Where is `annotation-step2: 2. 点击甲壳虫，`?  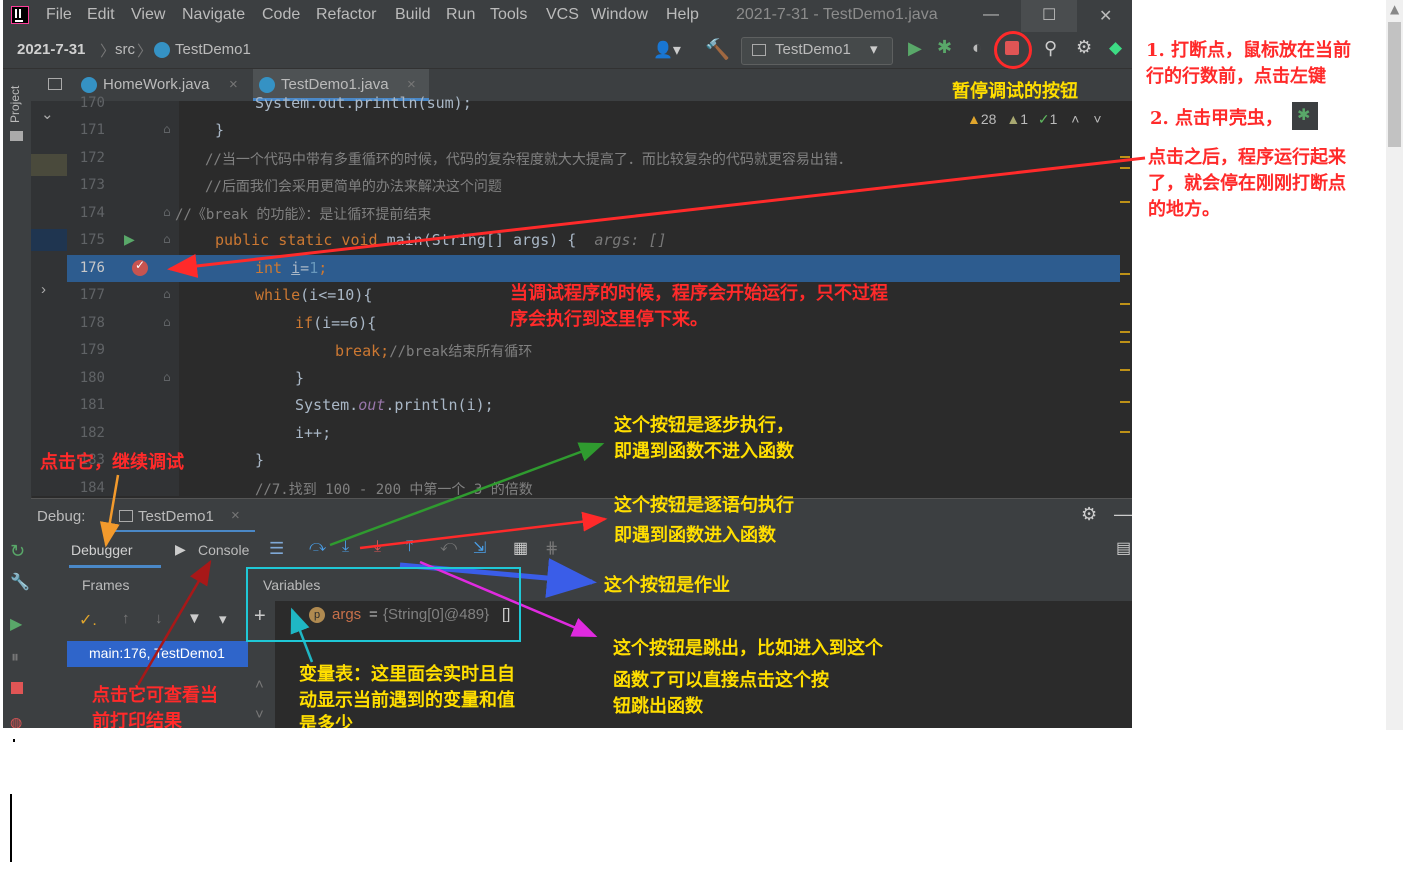
annotation-step2: 2. 点击甲壳虫， is located at coordinates (1217, 118).